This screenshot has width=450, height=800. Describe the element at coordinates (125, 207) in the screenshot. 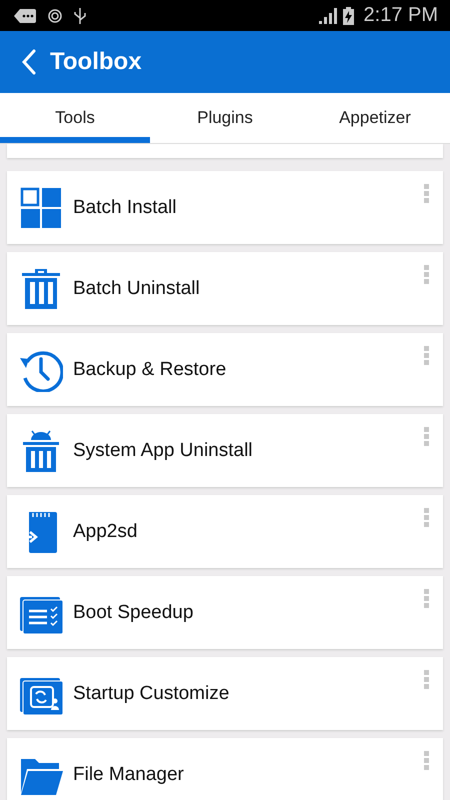

I see `tool-label: Batch Install` at that location.